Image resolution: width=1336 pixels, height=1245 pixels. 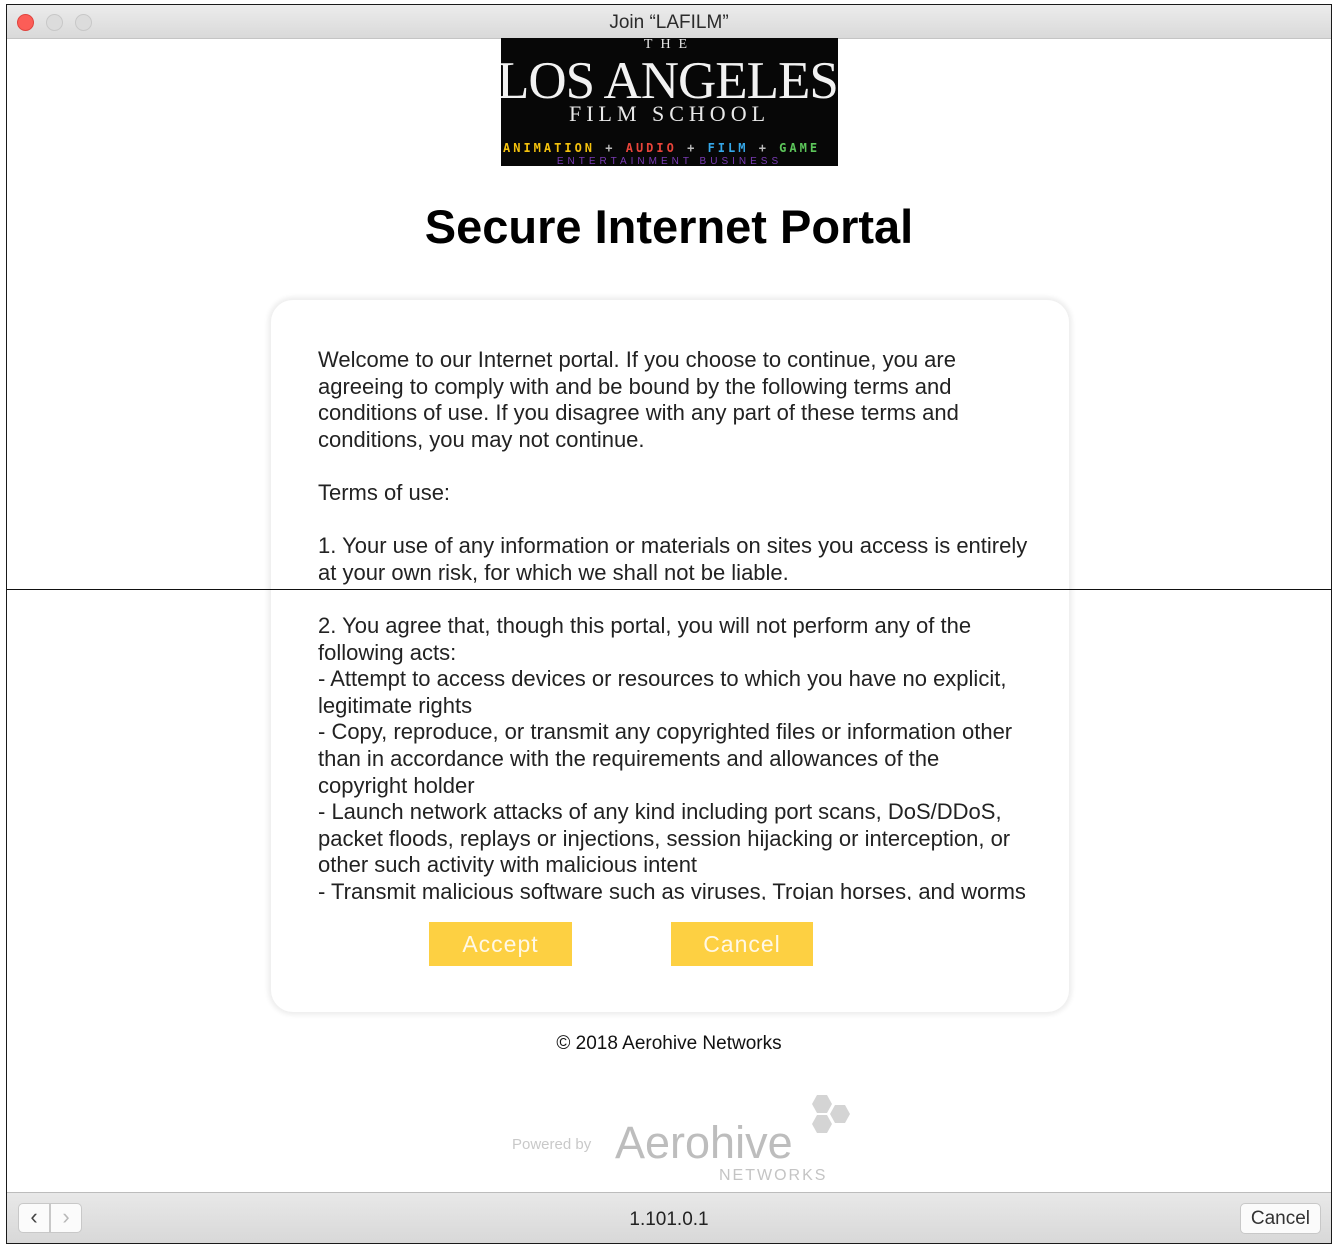 I want to click on cancel-button: Cancel, so click(x=742, y=944).